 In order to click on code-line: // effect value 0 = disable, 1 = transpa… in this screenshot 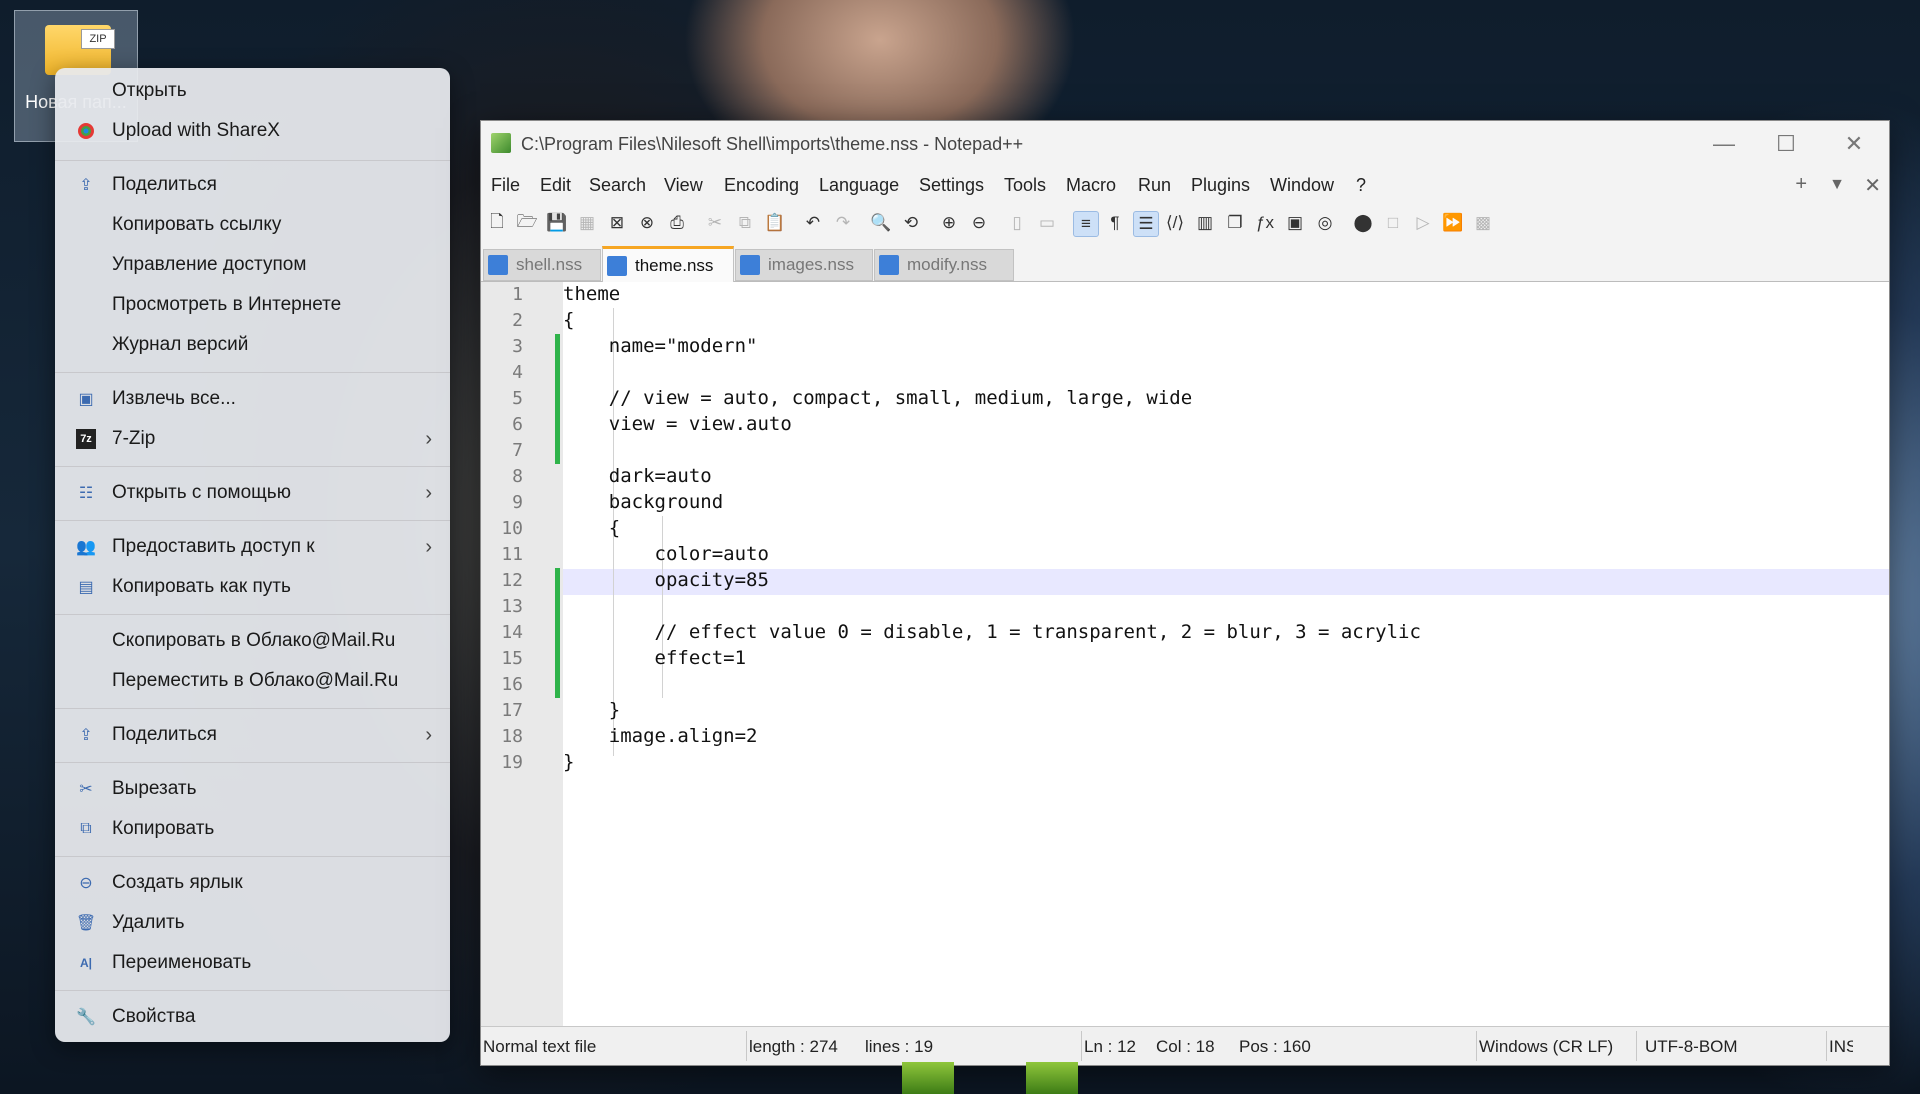, I will do `click(1226, 632)`.